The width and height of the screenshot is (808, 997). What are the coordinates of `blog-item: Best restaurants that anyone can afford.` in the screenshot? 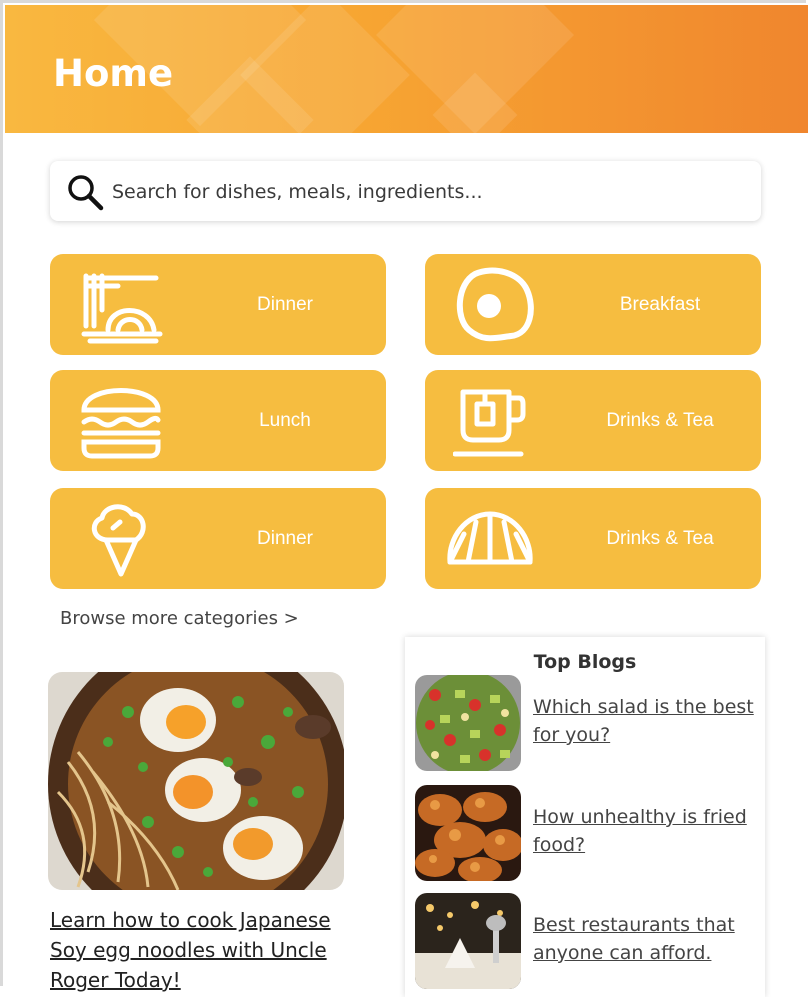 It's located at (587, 941).